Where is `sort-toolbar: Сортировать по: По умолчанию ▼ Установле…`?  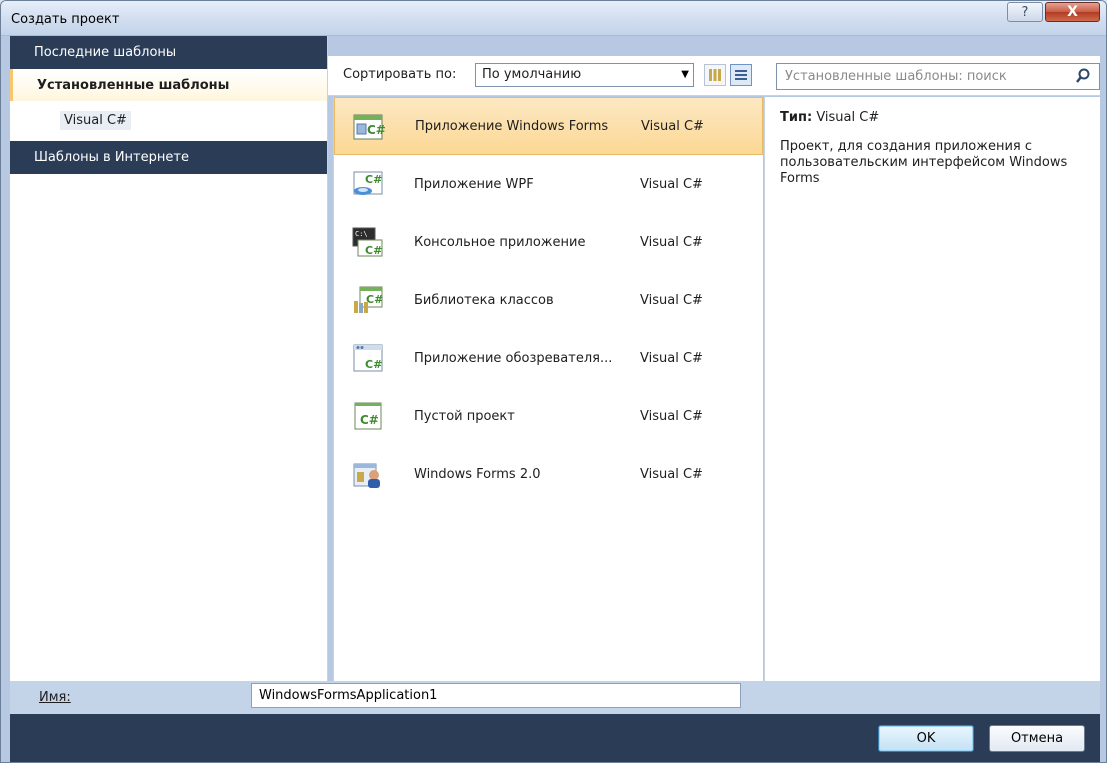 sort-toolbar: Сортировать по: По умолчанию ▼ Установле… is located at coordinates (714, 76).